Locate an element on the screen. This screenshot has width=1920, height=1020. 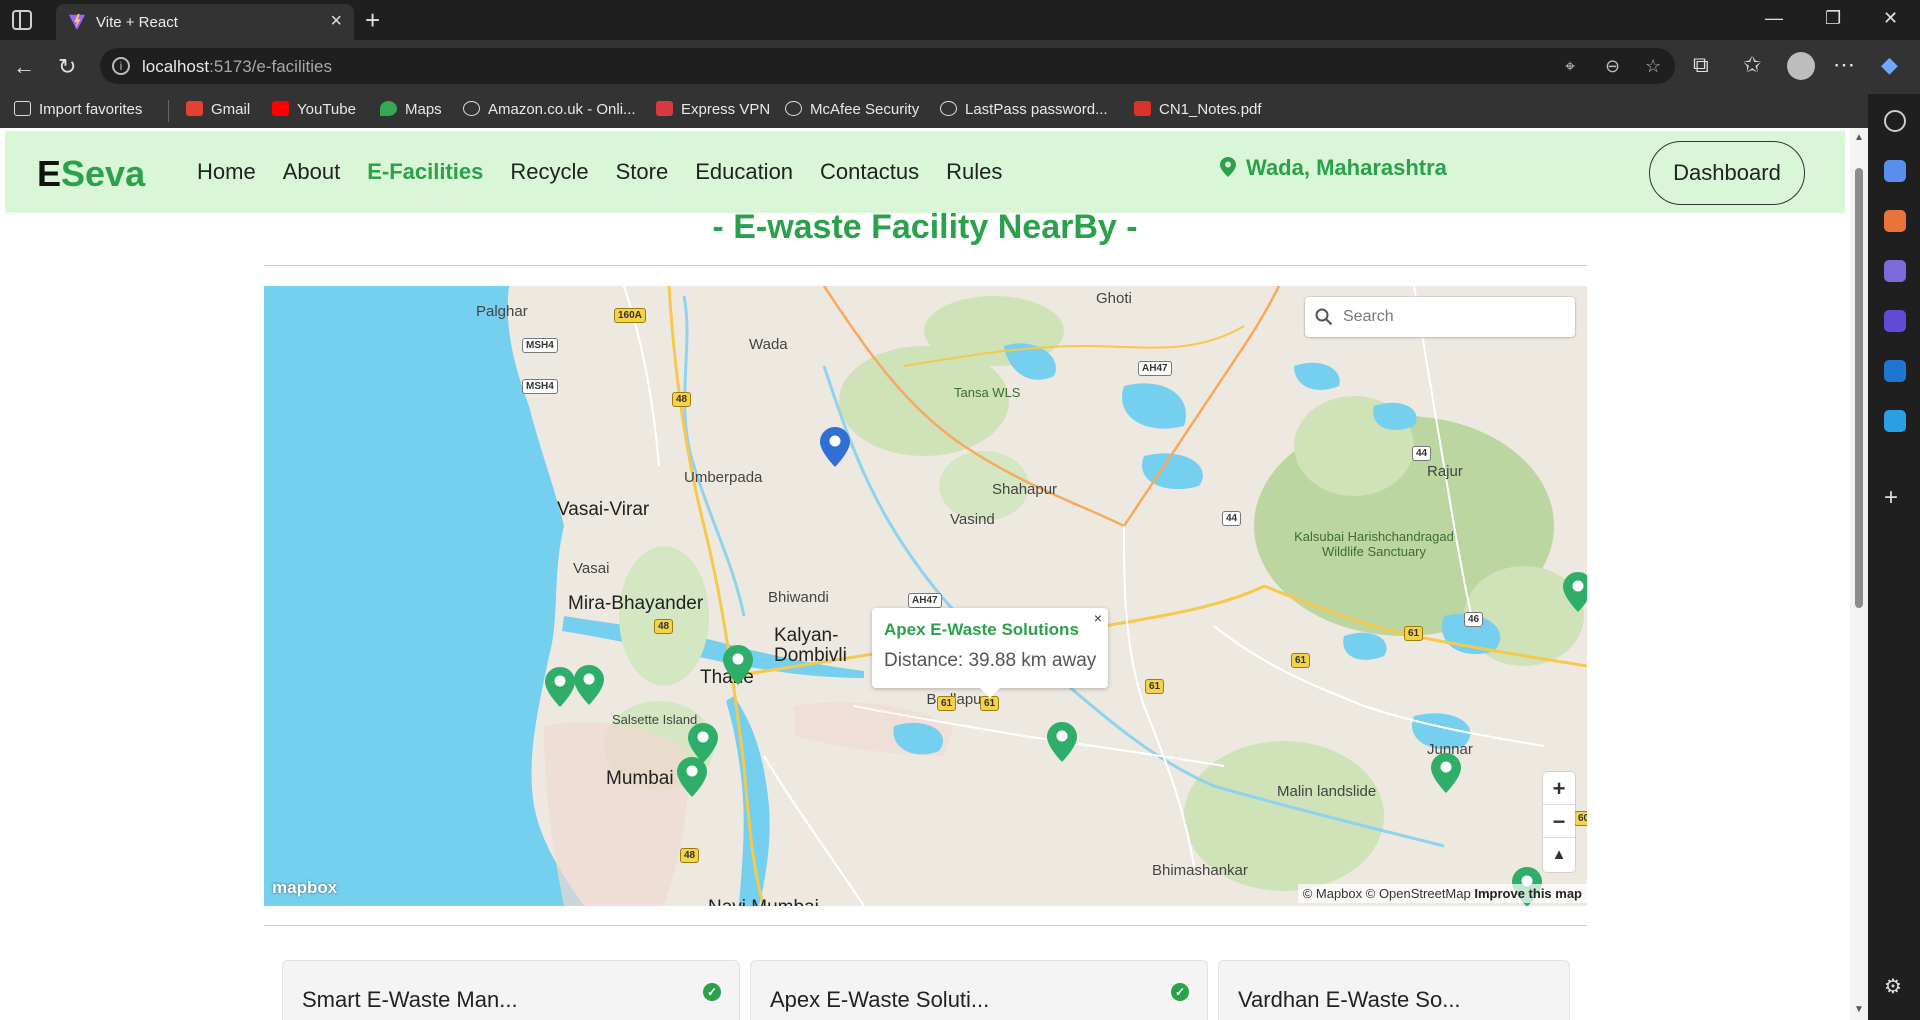
profile-avatar is located at coordinates (1801, 66).